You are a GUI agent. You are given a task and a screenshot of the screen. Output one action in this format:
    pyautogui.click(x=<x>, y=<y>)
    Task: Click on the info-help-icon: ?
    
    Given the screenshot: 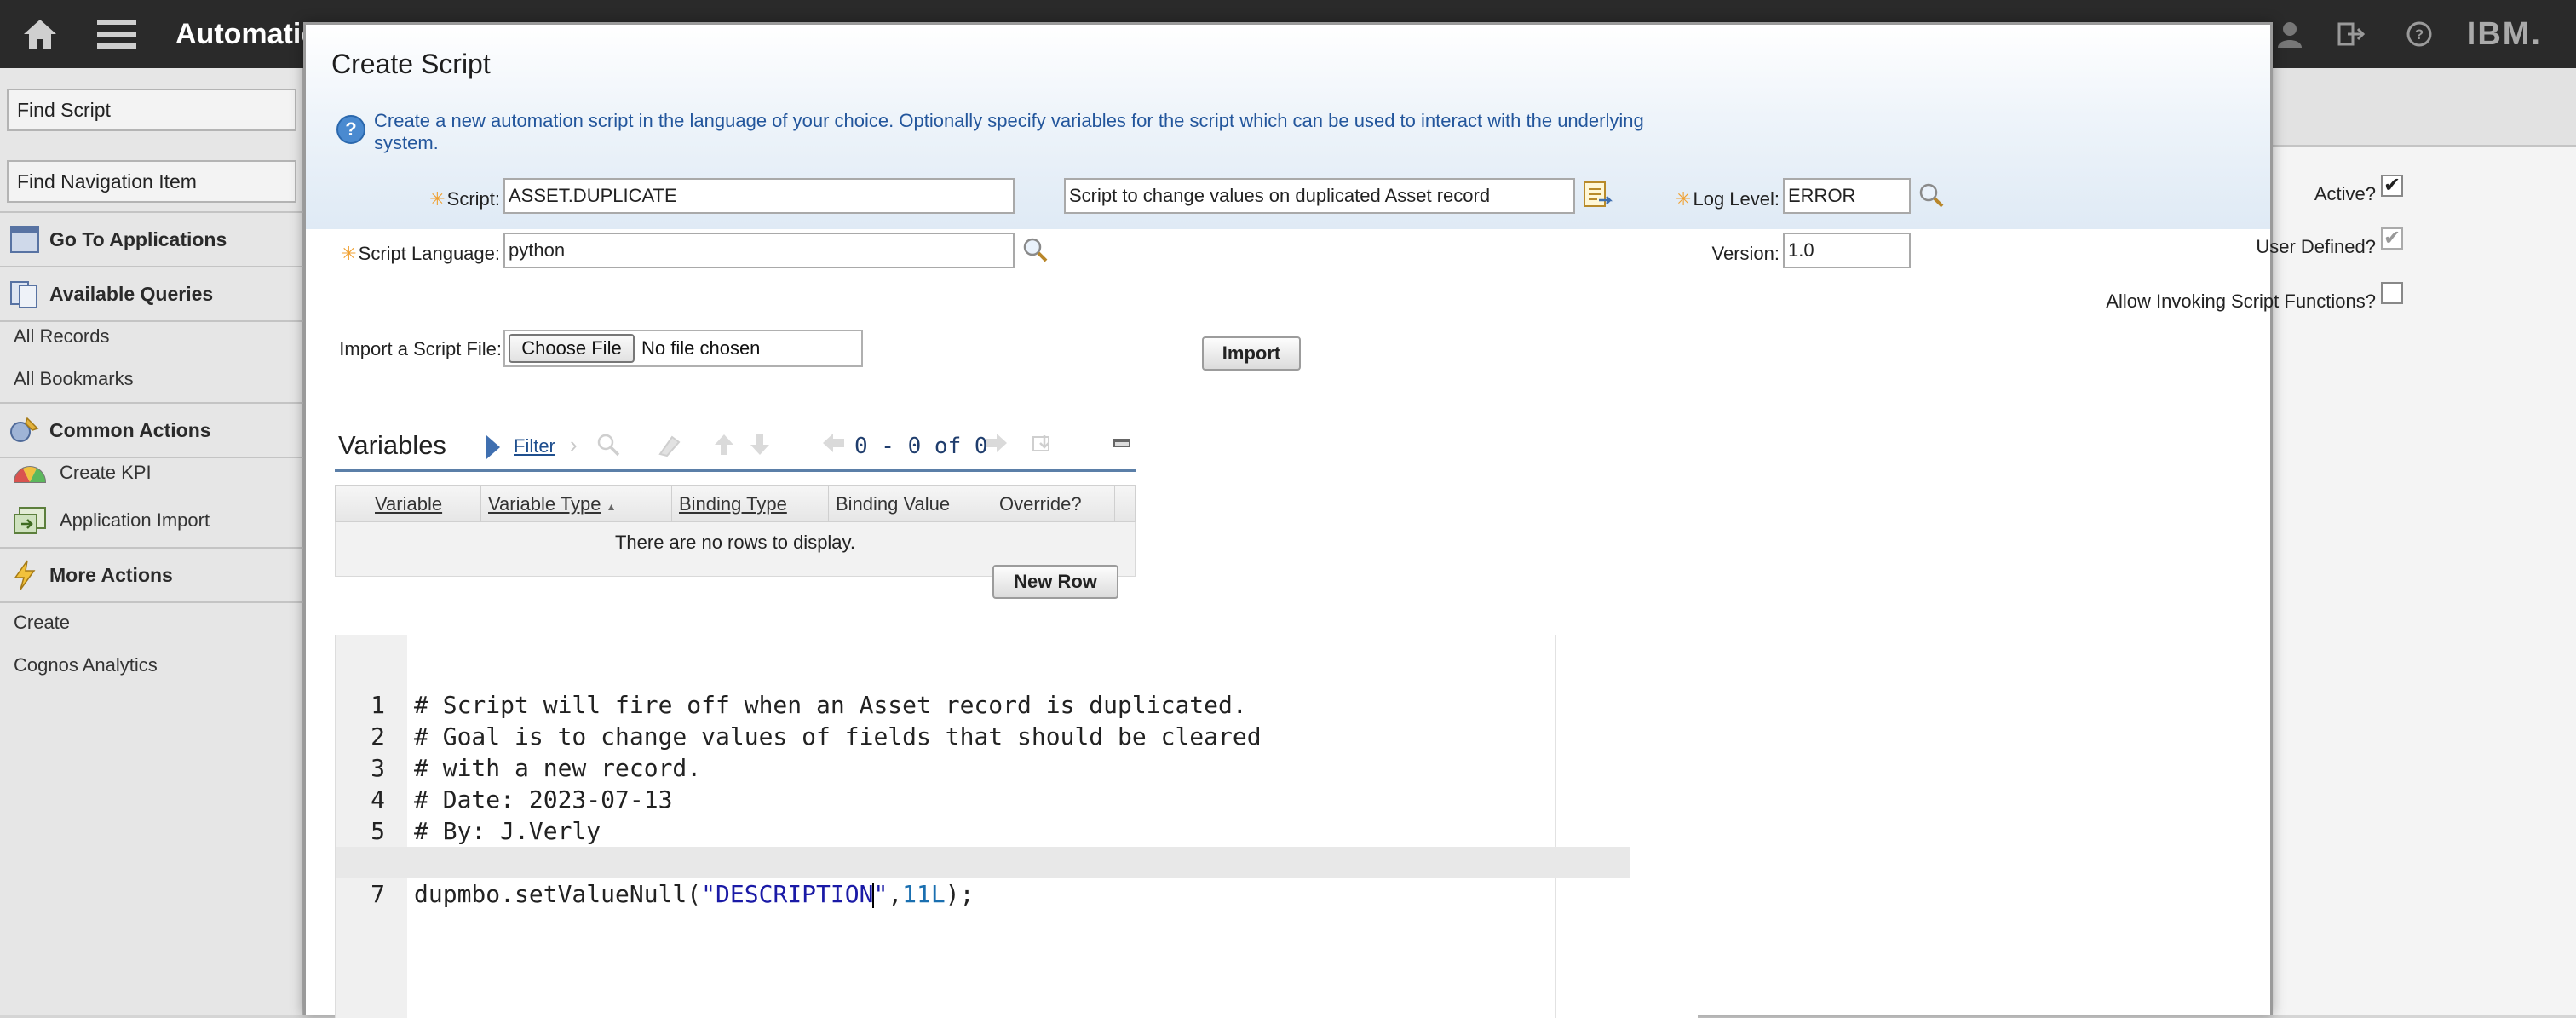 What is the action you would take?
    pyautogui.click(x=351, y=129)
    